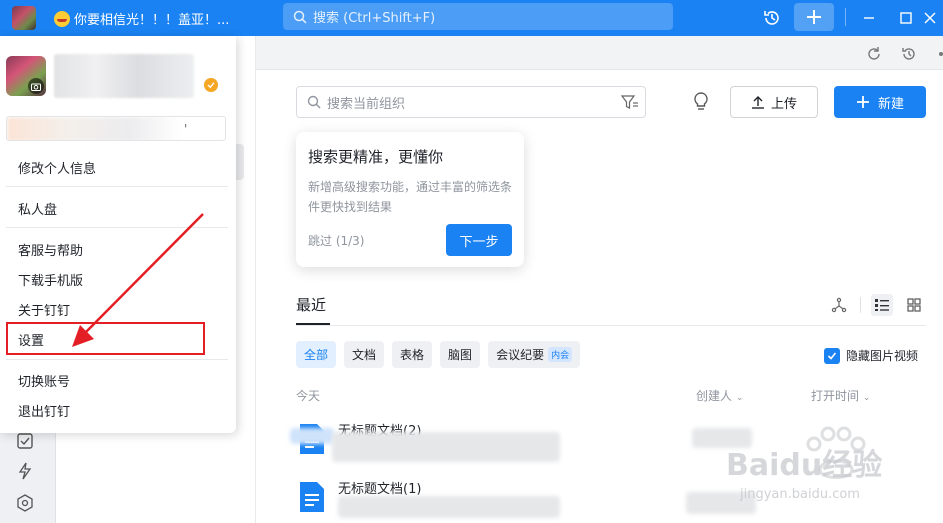 The width and height of the screenshot is (943, 523). Describe the element at coordinates (138, 280) in the screenshot. I see `annotation-arrow` at that location.